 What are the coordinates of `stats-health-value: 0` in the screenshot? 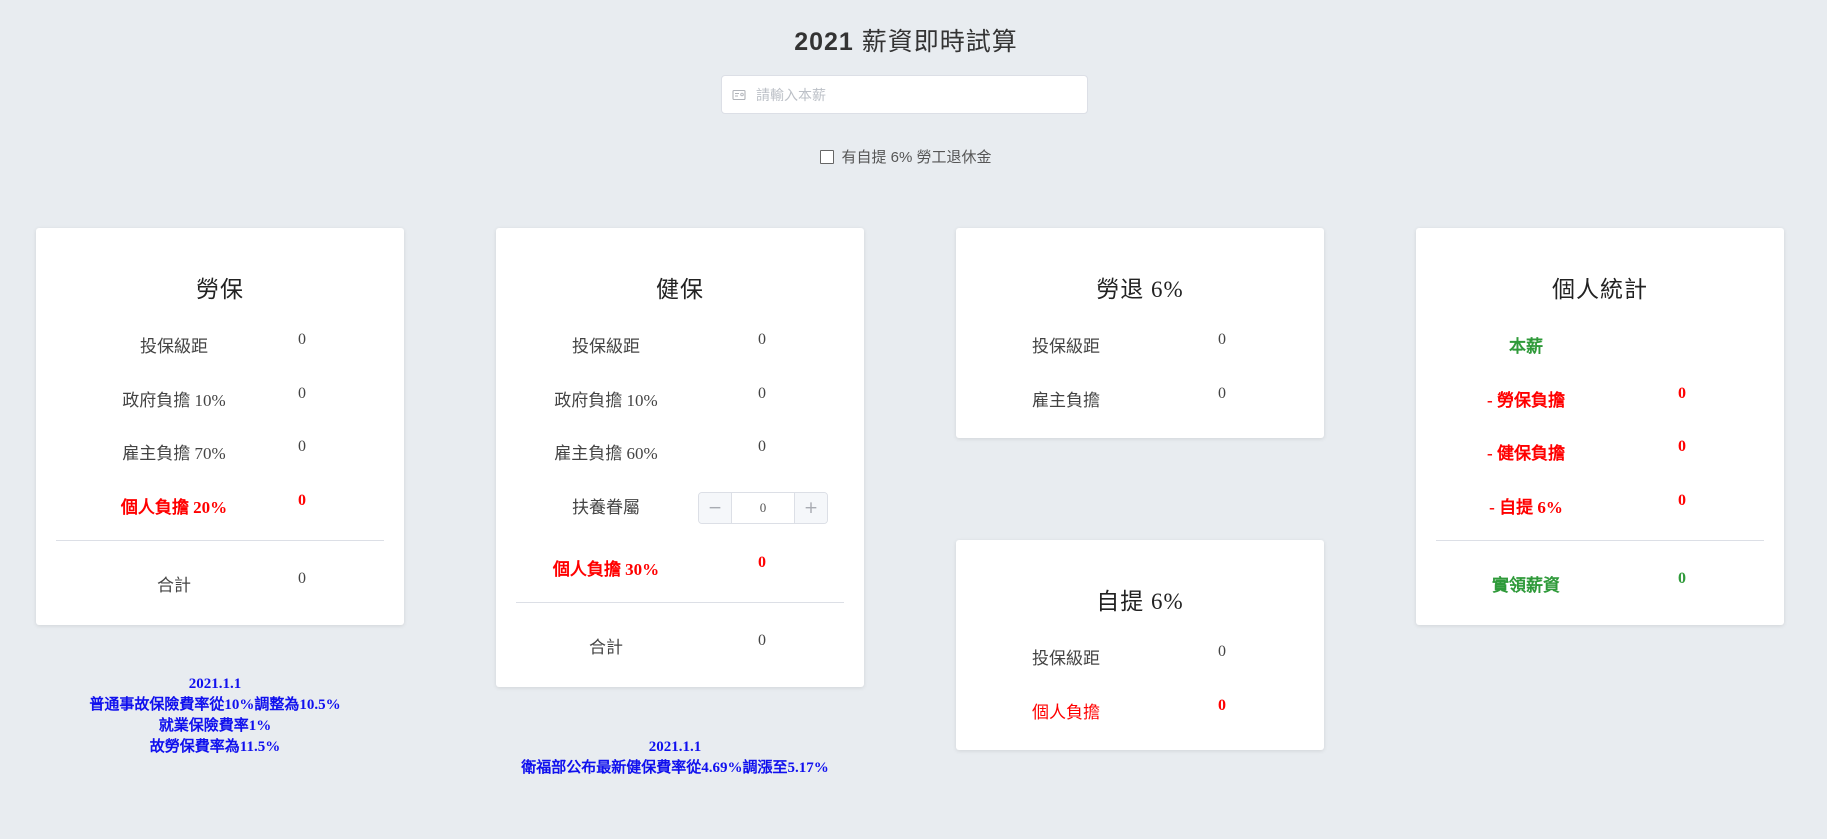 It's located at (1682, 446).